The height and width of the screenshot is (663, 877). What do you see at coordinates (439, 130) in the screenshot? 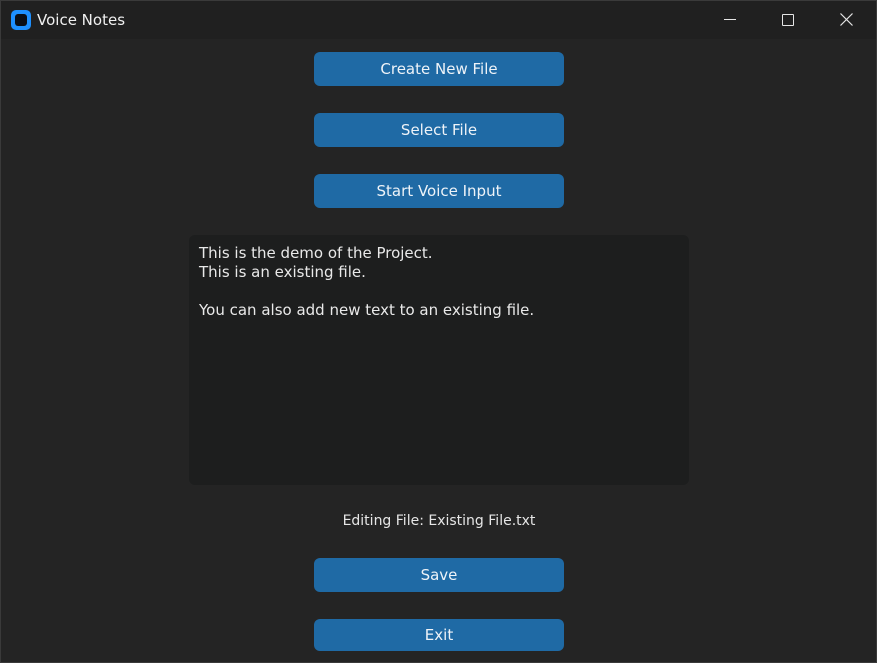
I see `select-file-button: Select File` at bounding box center [439, 130].